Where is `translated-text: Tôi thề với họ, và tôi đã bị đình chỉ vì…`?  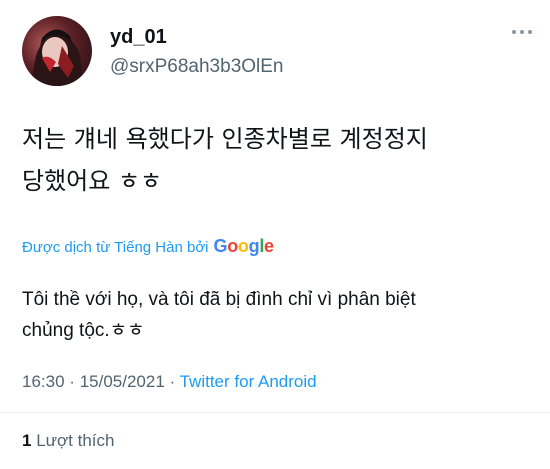
translated-text: Tôi thề với họ, và tôi đã bị đình chỉ vì… is located at coordinates (219, 315).